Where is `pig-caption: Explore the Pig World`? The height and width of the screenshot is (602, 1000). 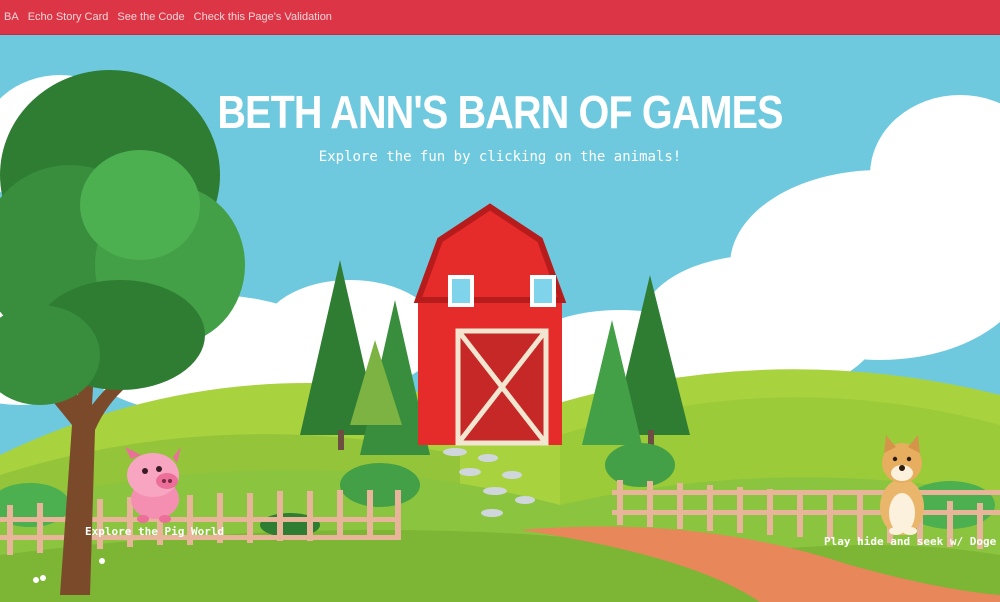 pig-caption: Explore the Pig World is located at coordinates (154, 531).